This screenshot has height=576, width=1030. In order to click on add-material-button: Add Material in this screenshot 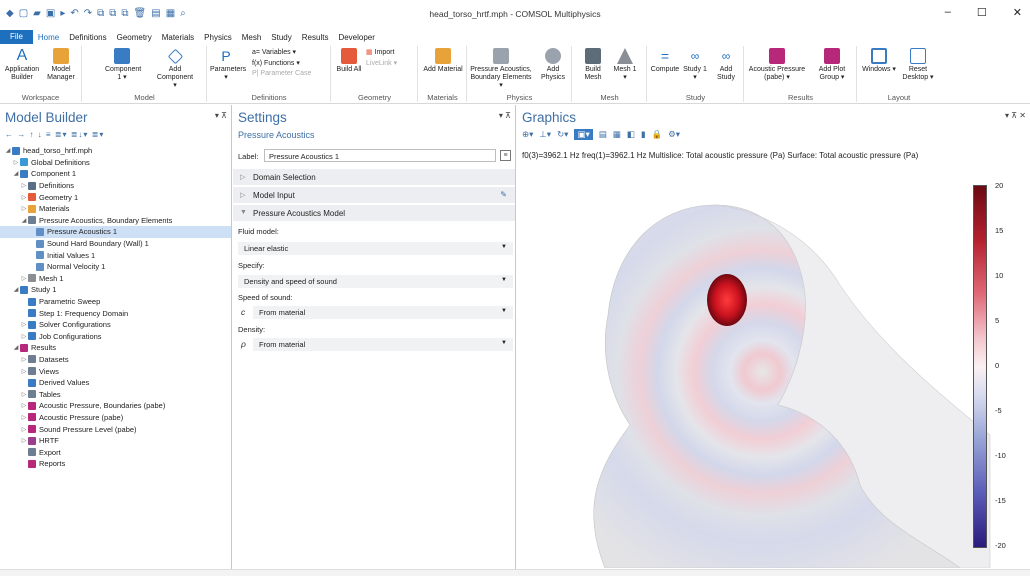, I will do `click(443, 61)`.